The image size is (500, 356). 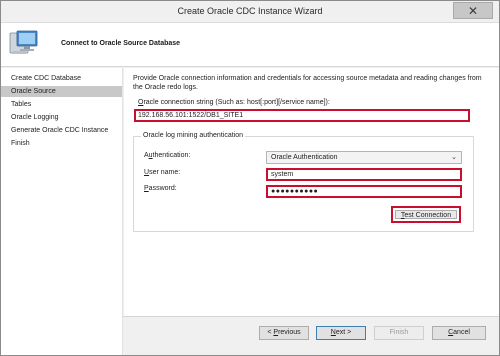 I want to click on close-icon: ✕, so click(x=473, y=10).